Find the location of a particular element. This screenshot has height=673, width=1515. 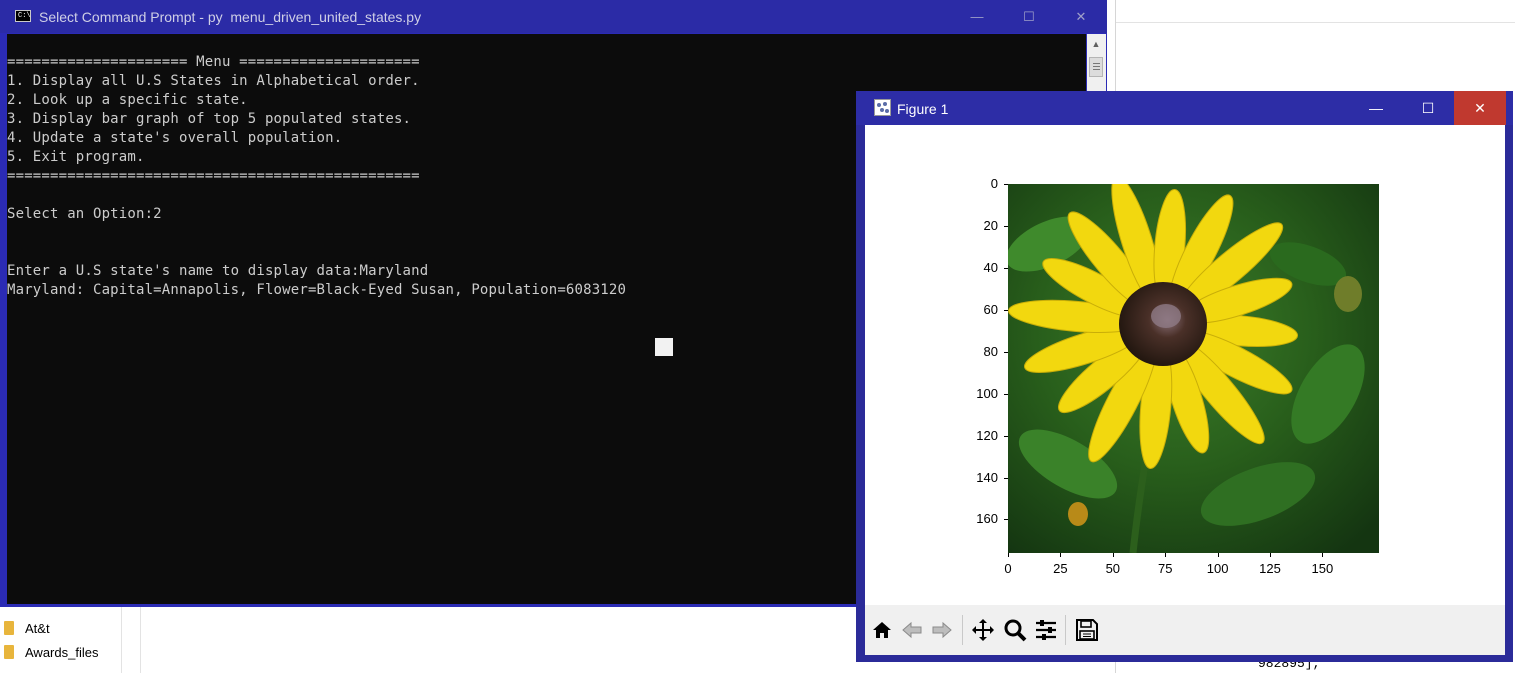

scroll-up-arrow-icon: ▲ is located at coordinates (1096, 44).